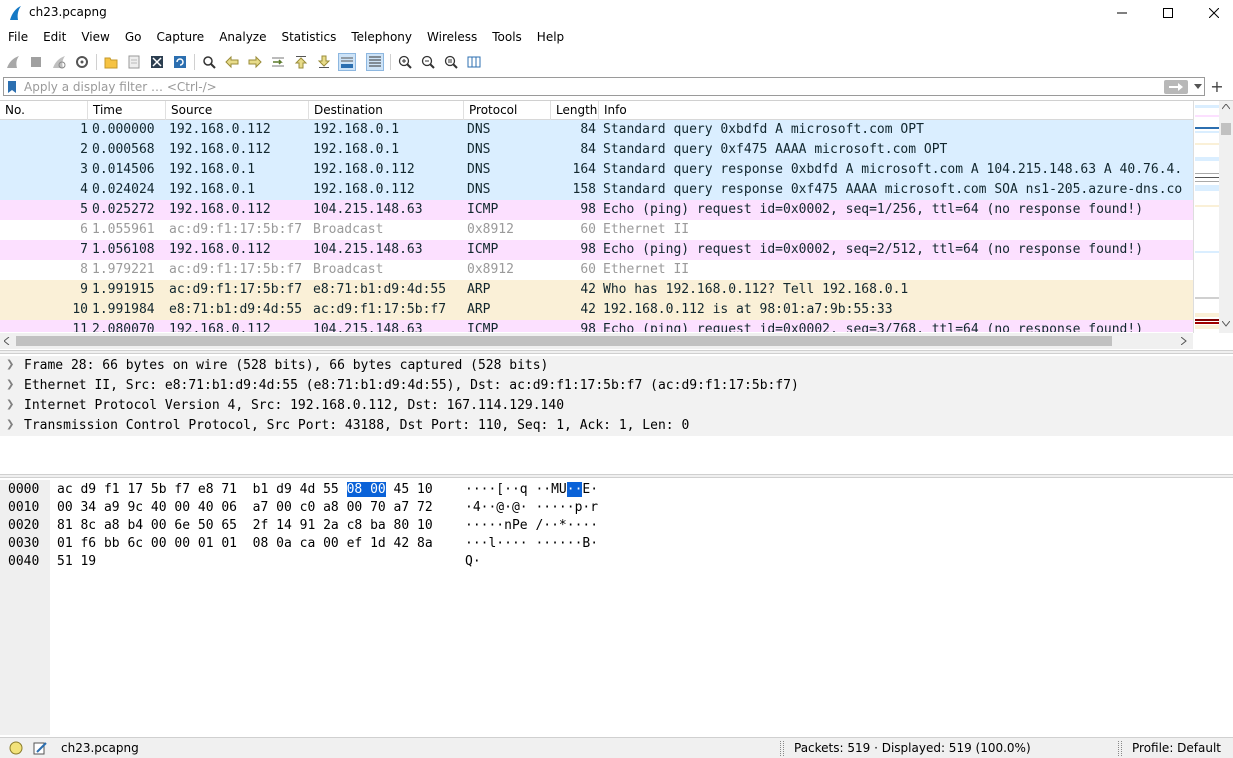  Describe the element at coordinates (179, 38) in the screenshot. I see `menu-capture: Capture` at that location.